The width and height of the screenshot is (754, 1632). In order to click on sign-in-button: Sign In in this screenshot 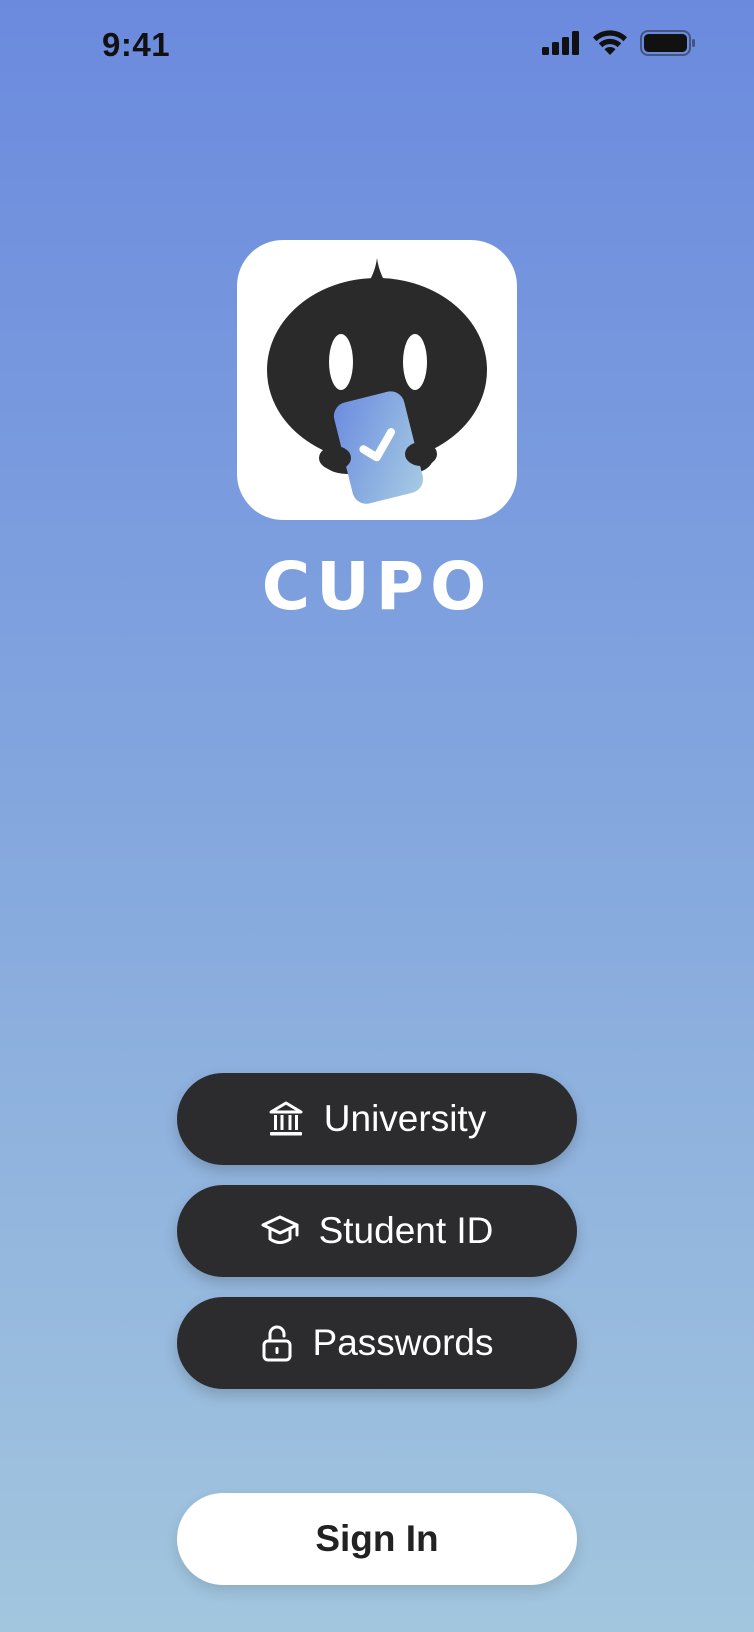, I will do `click(377, 1539)`.